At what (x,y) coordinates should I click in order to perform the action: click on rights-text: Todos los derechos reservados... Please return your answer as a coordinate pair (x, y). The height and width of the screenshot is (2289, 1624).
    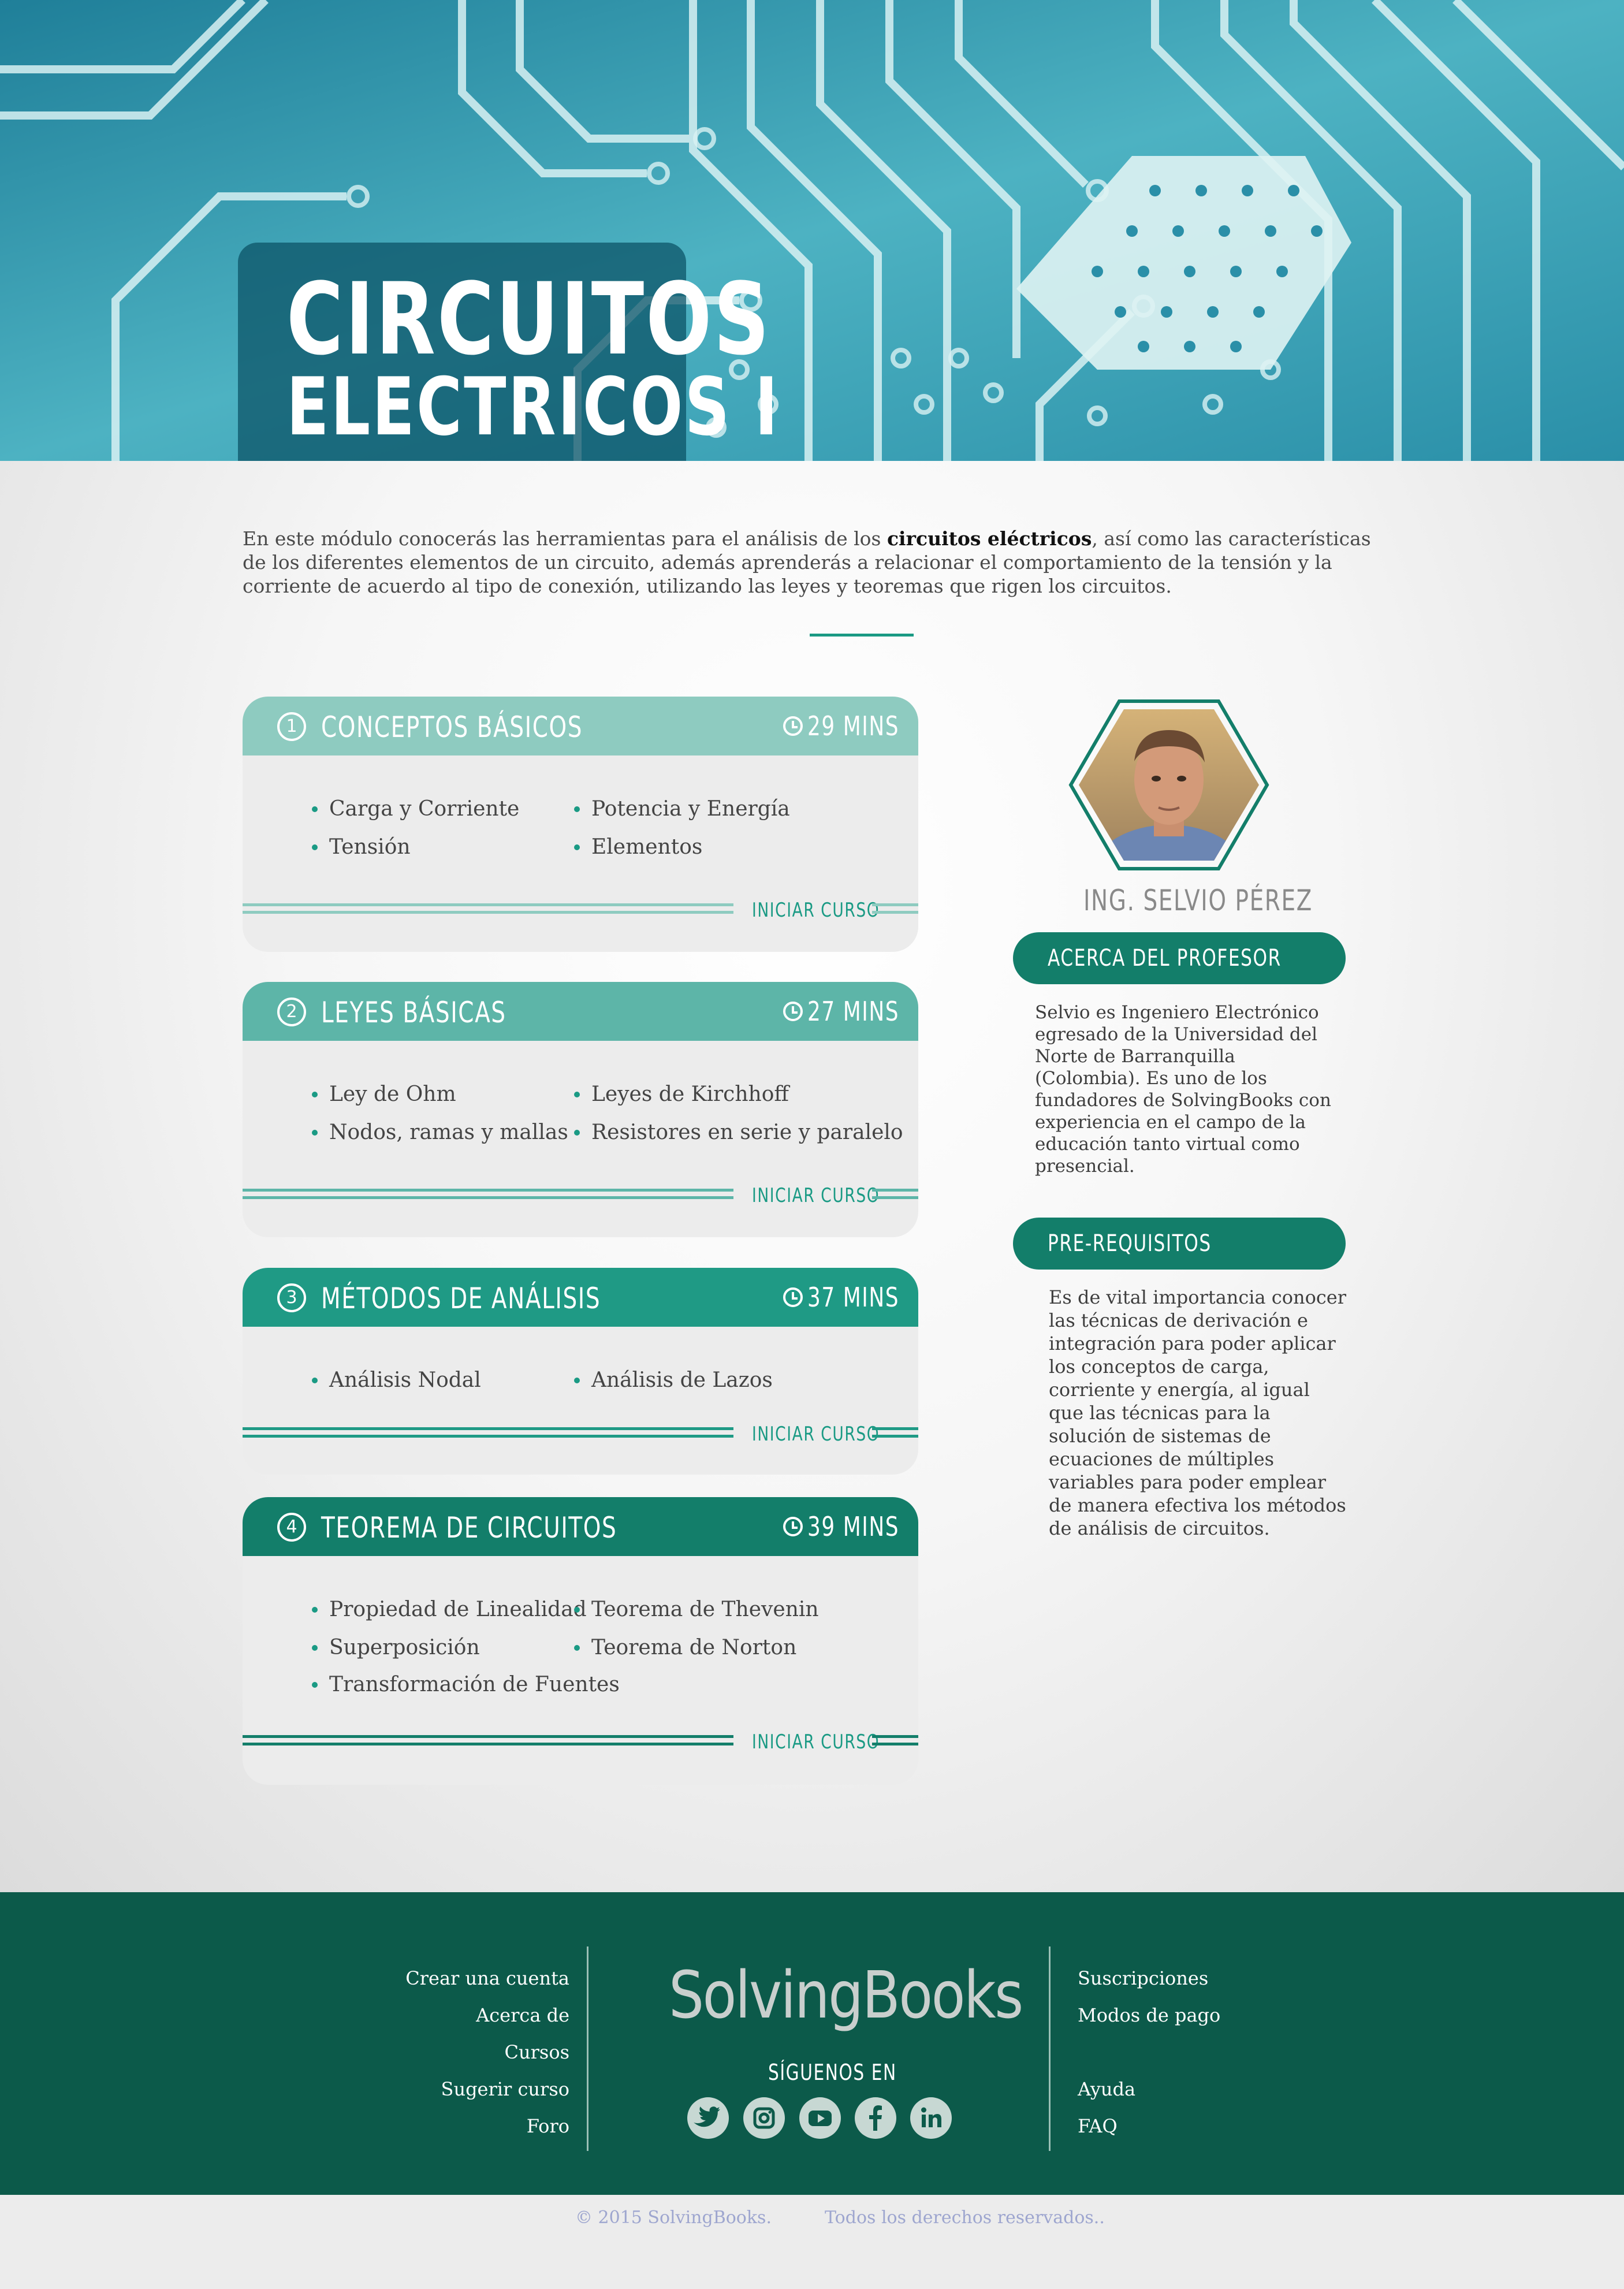
    Looking at the image, I should click on (965, 2218).